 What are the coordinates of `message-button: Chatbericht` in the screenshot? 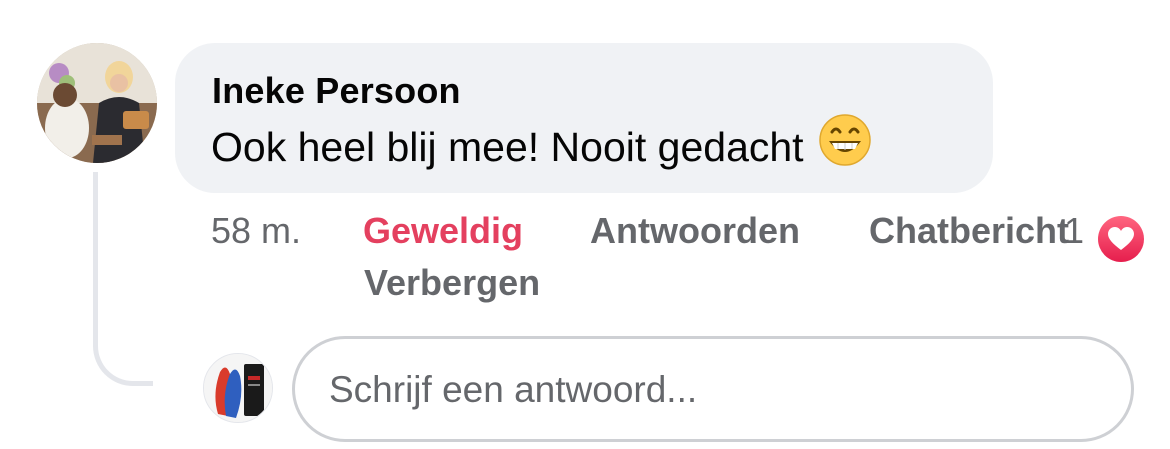 It's located at (969, 231).